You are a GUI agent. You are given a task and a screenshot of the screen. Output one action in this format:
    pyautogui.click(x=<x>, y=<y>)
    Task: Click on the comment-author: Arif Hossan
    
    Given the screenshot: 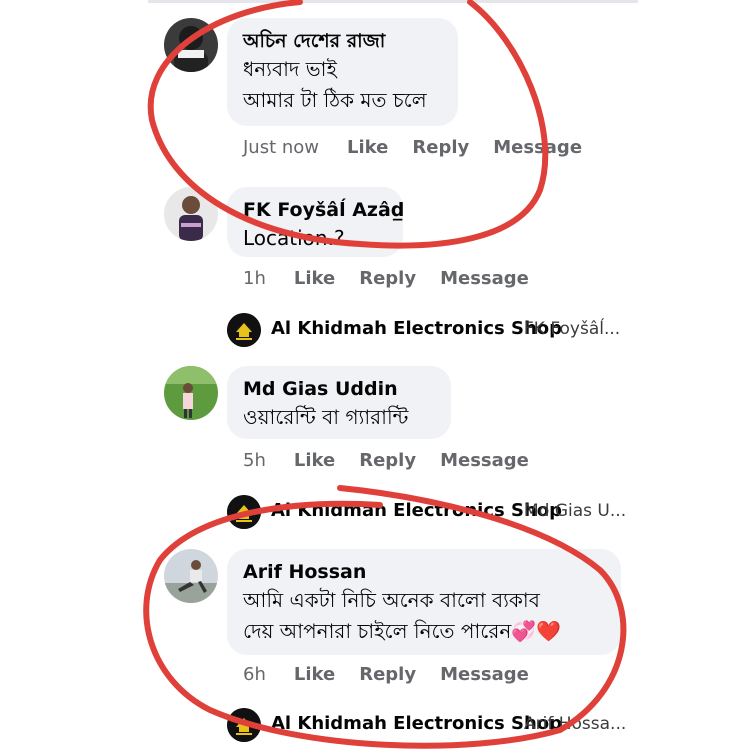 What is the action you would take?
    pyautogui.click(x=424, y=572)
    